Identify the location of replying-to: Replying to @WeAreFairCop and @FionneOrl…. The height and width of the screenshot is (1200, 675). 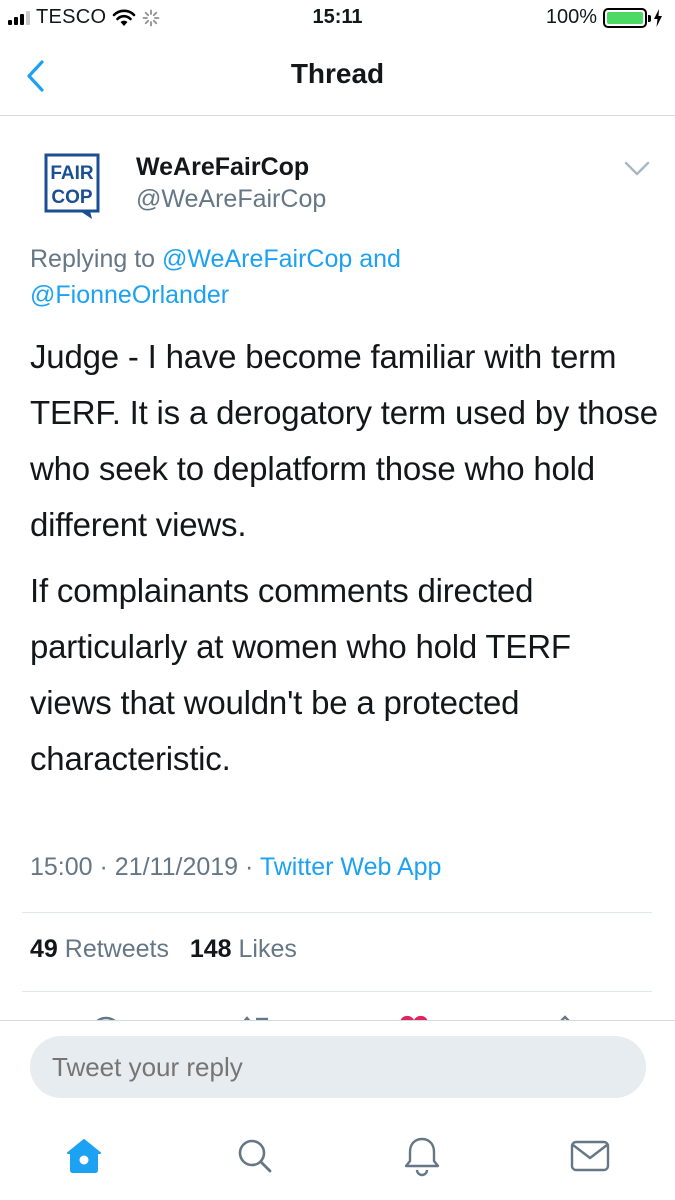
(340, 277).